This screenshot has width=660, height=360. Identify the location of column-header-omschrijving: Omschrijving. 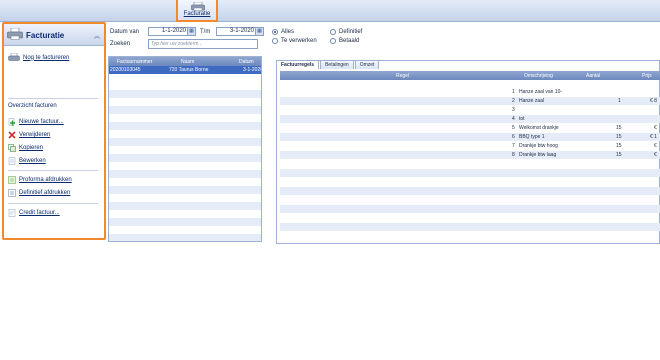
(538, 76).